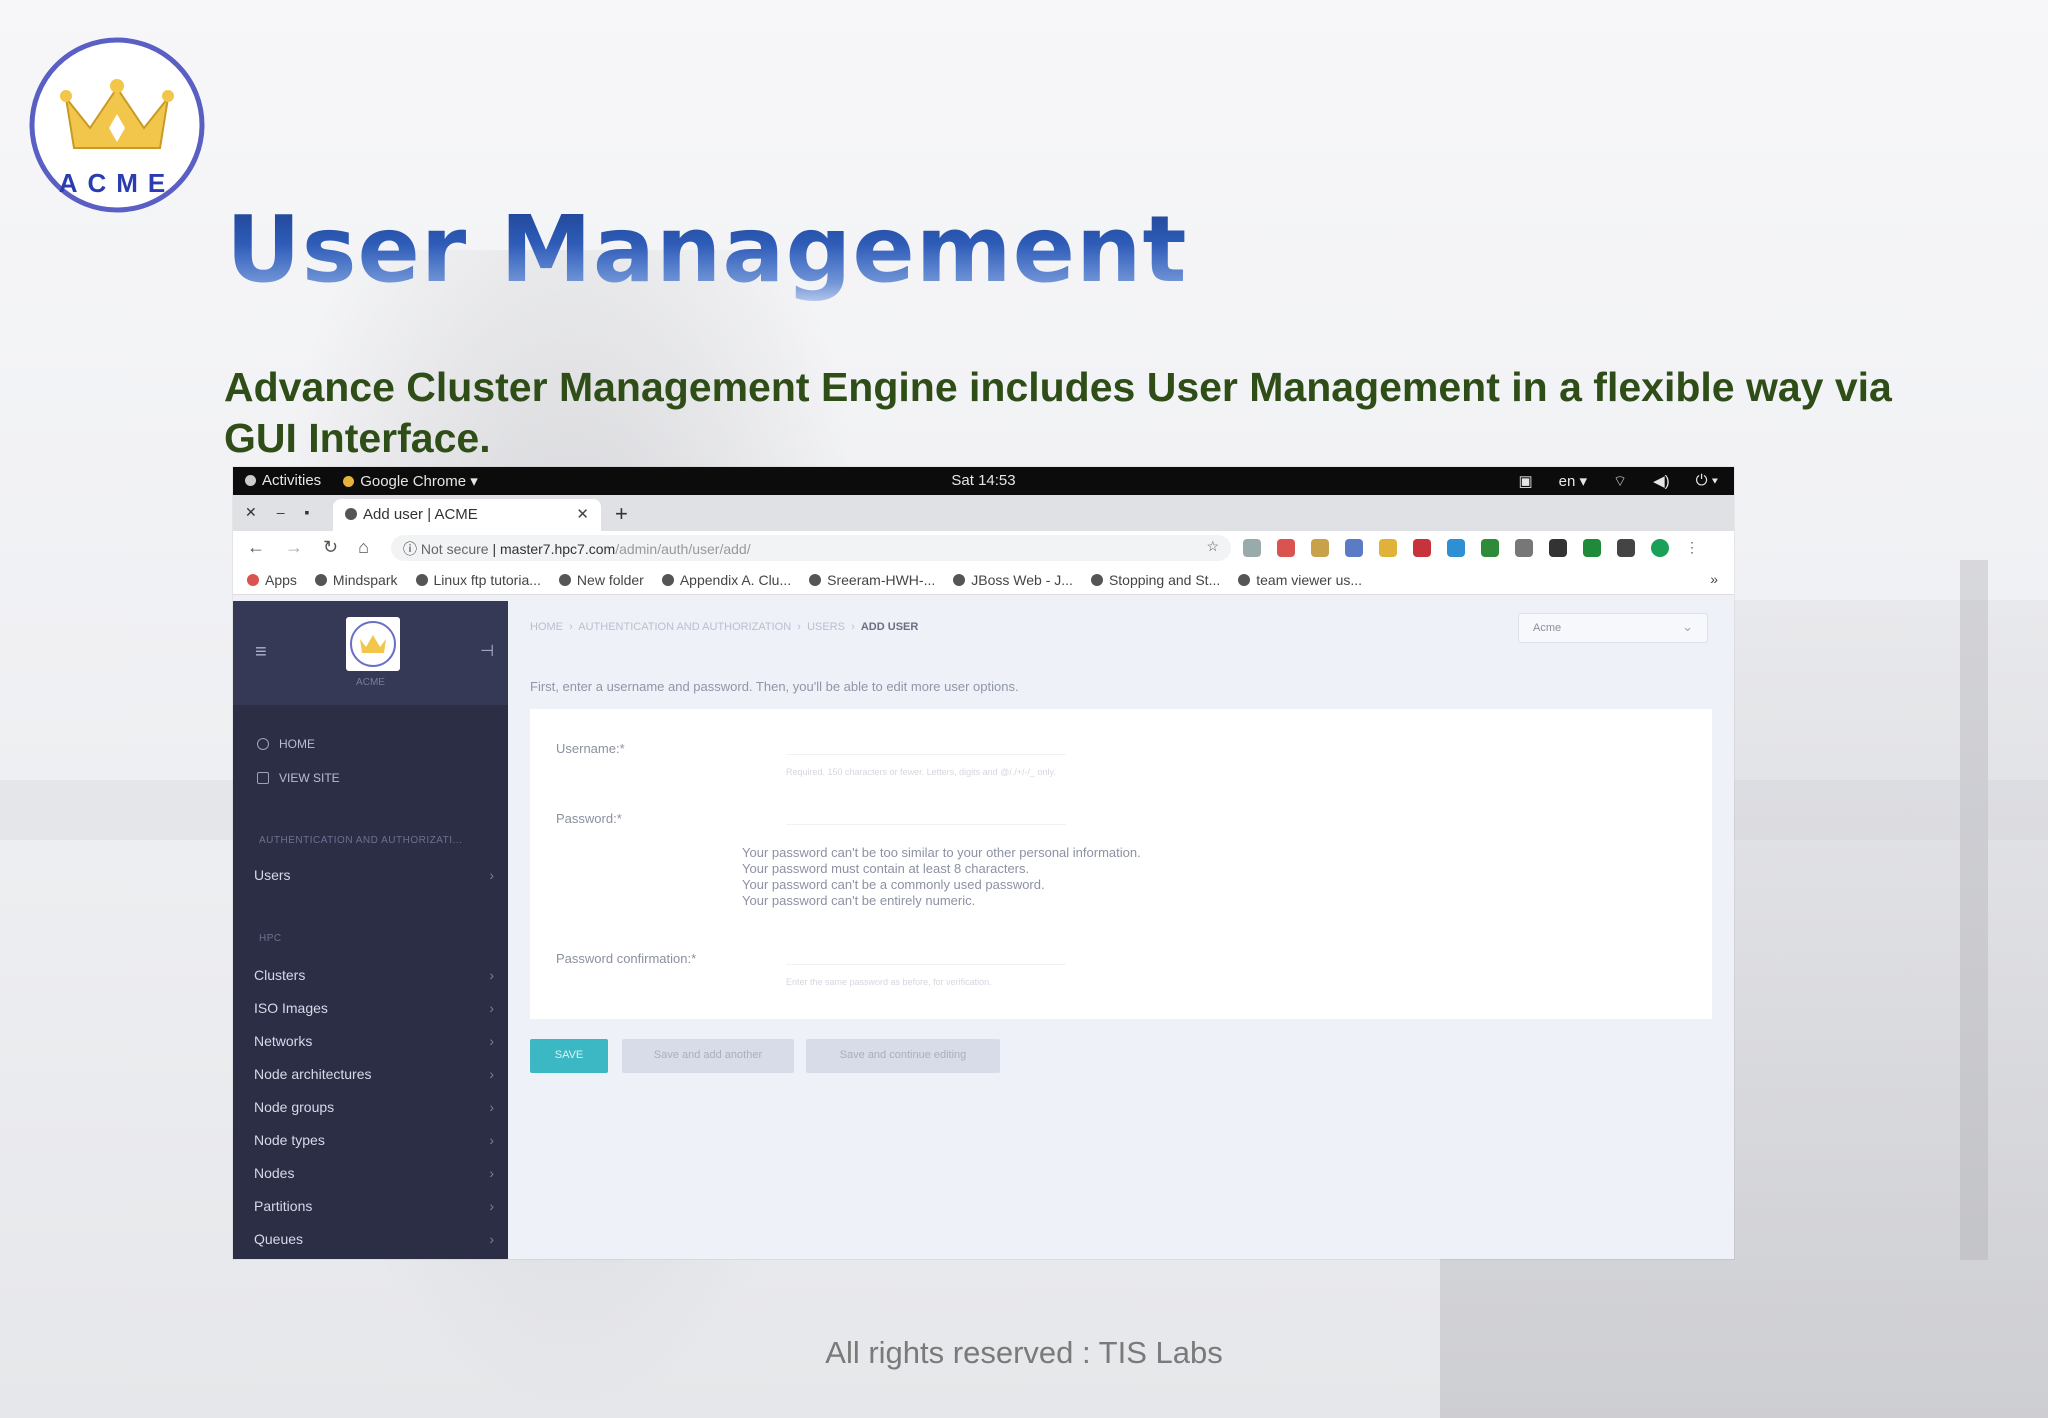  I want to click on power-icon: ⏻ ▾, so click(1707, 481).